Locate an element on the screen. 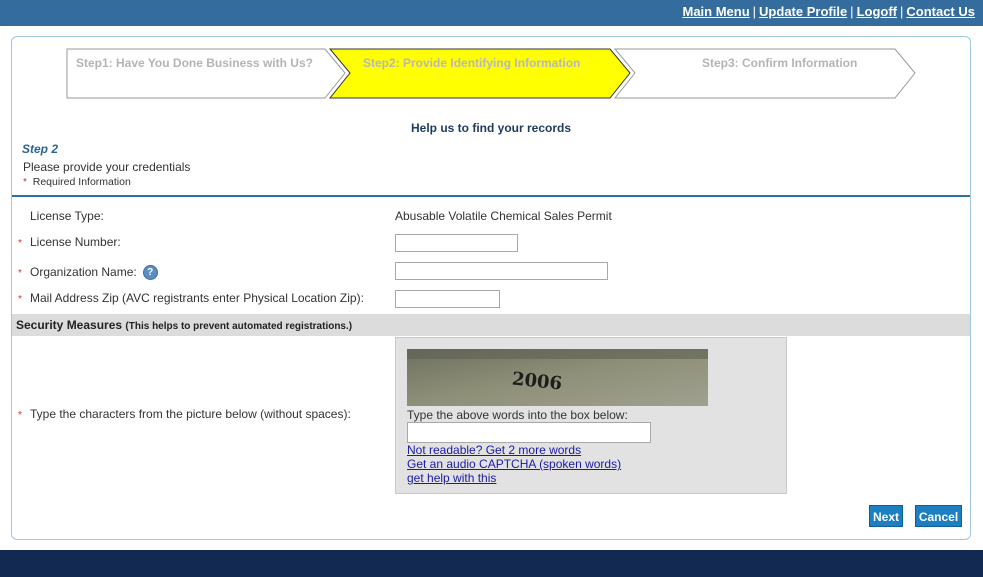 This screenshot has width=983, height=577. license-type-label: License Type: is located at coordinates (67, 216).